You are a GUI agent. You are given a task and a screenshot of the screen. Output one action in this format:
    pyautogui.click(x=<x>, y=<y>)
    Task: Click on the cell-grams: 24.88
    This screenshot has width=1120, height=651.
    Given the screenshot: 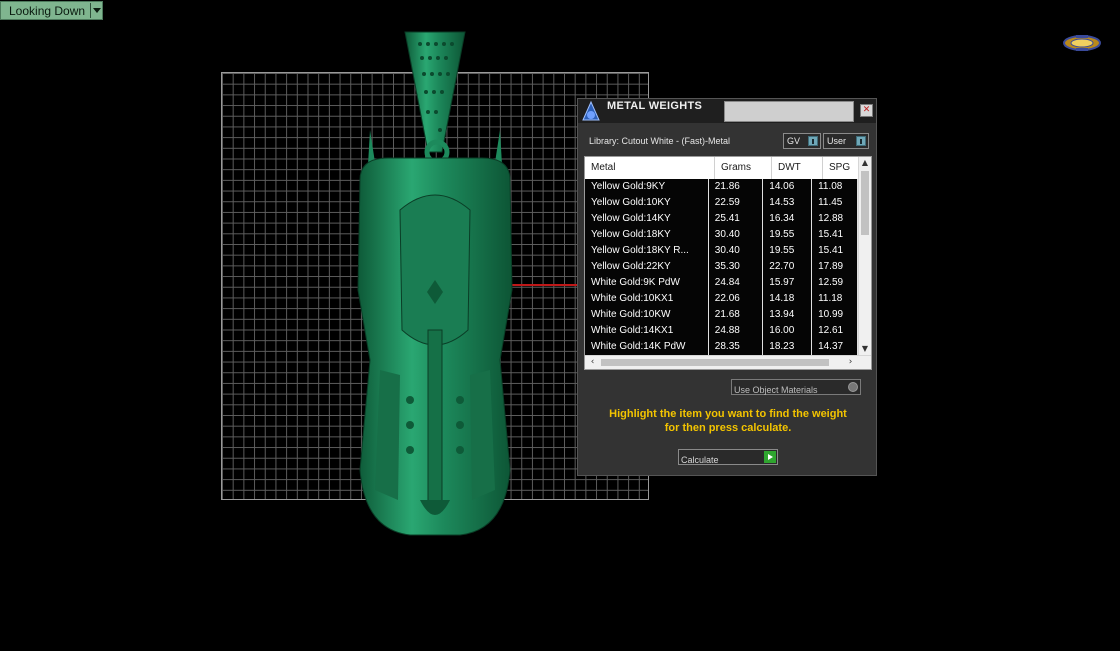 What is the action you would take?
    pyautogui.click(x=736, y=331)
    